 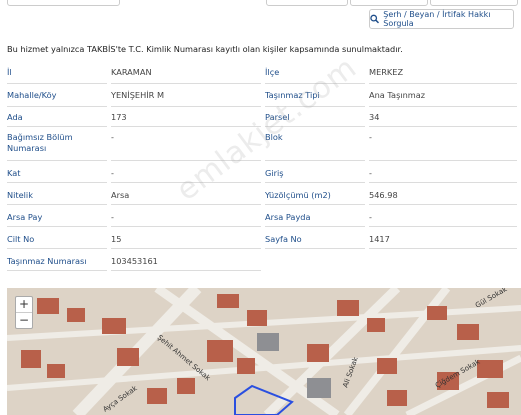 I want to click on field-label: Bağımsız Bölüm Numarası, so click(x=57, y=144).